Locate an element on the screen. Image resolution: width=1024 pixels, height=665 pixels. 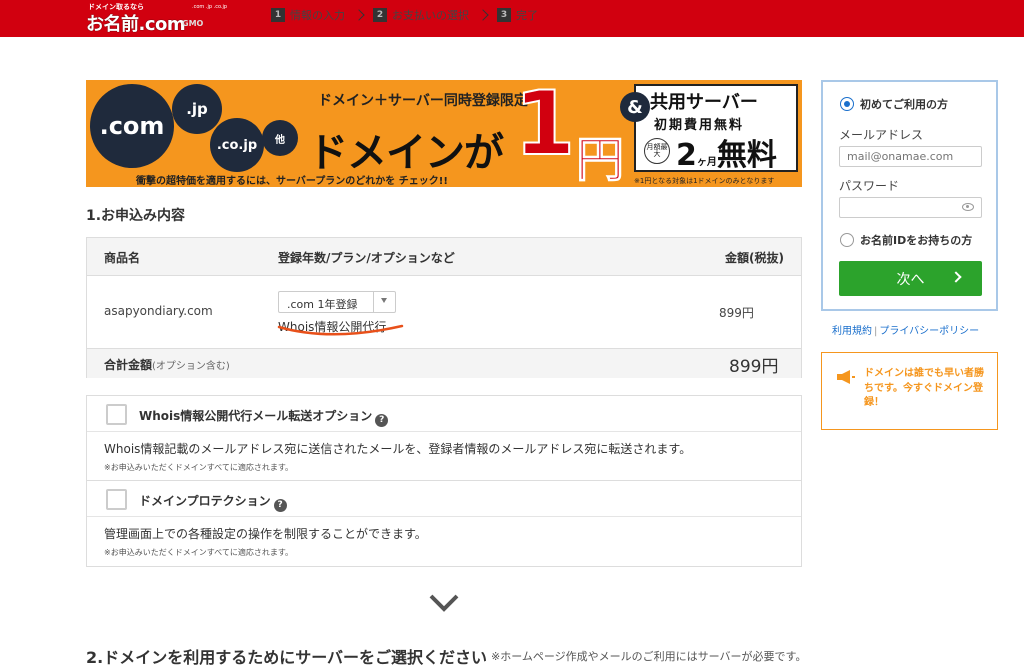
caret-down-icon is located at coordinates (384, 300).